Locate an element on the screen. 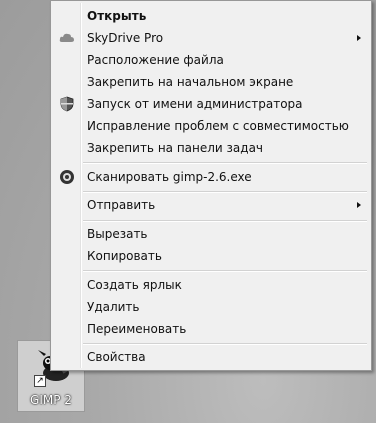 The height and width of the screenshot is (423, 376). menu-item-label: Исправление проблем с совместимостью is located at coordinates (218, 126).